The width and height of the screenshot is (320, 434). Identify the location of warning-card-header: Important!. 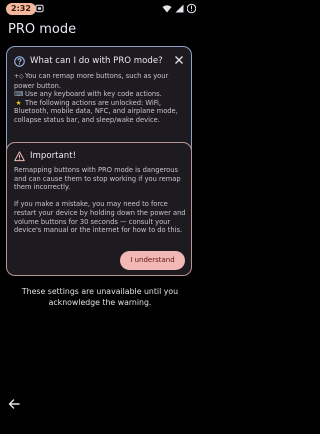
(45, 156).